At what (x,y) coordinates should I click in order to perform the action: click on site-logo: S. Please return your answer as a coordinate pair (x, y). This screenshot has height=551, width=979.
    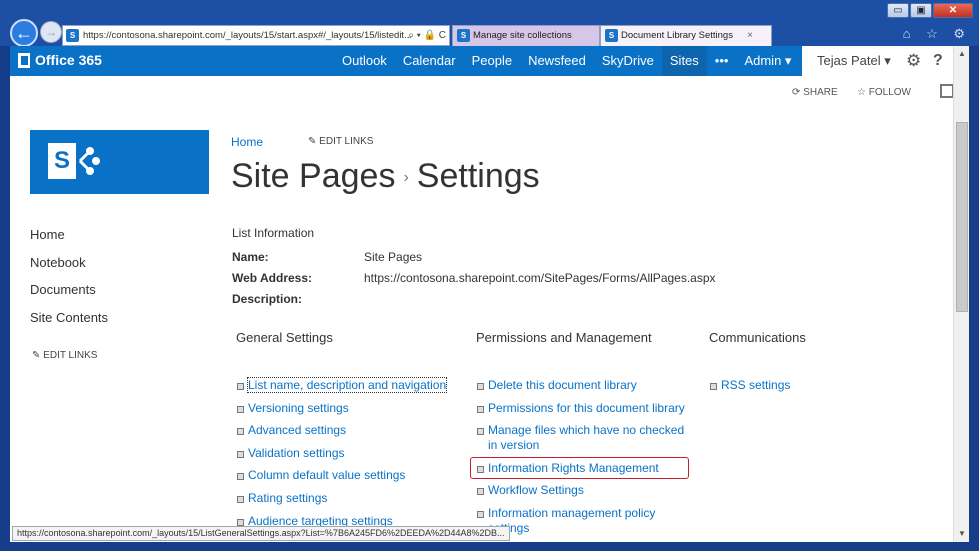
    Looking at the image, I should click on (119, 162).